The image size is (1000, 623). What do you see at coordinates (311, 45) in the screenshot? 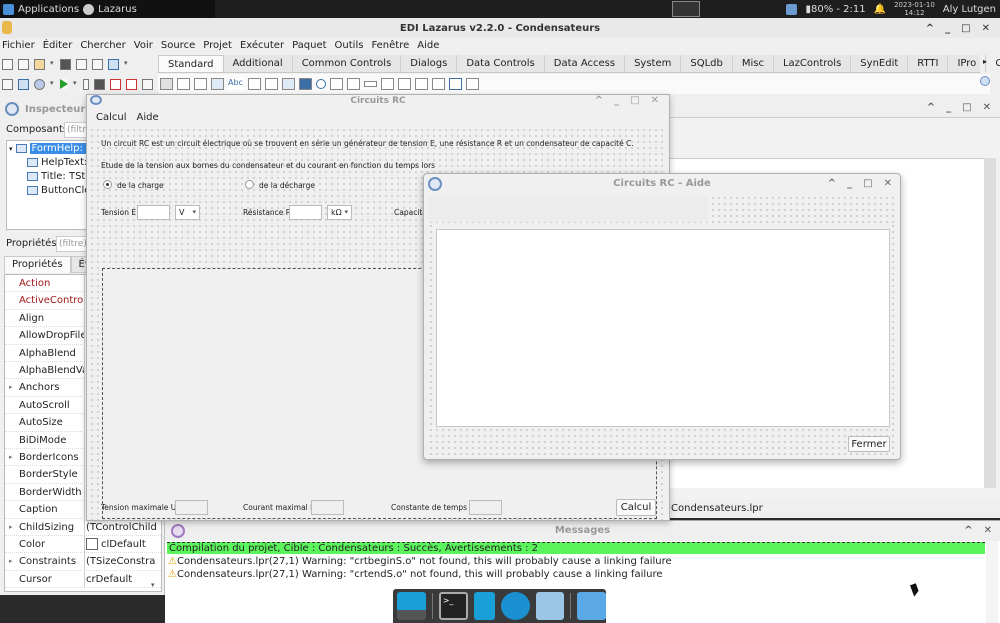
I see `menu-paquet: Paquet` at bounding box center [311, 45].